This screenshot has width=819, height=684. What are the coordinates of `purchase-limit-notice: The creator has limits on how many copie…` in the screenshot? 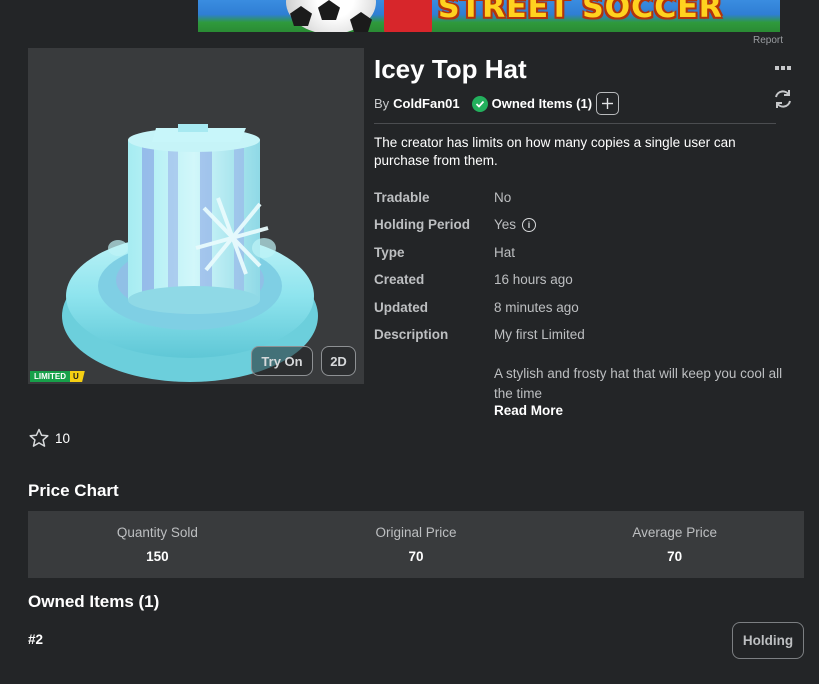 It's located at (555, 151).